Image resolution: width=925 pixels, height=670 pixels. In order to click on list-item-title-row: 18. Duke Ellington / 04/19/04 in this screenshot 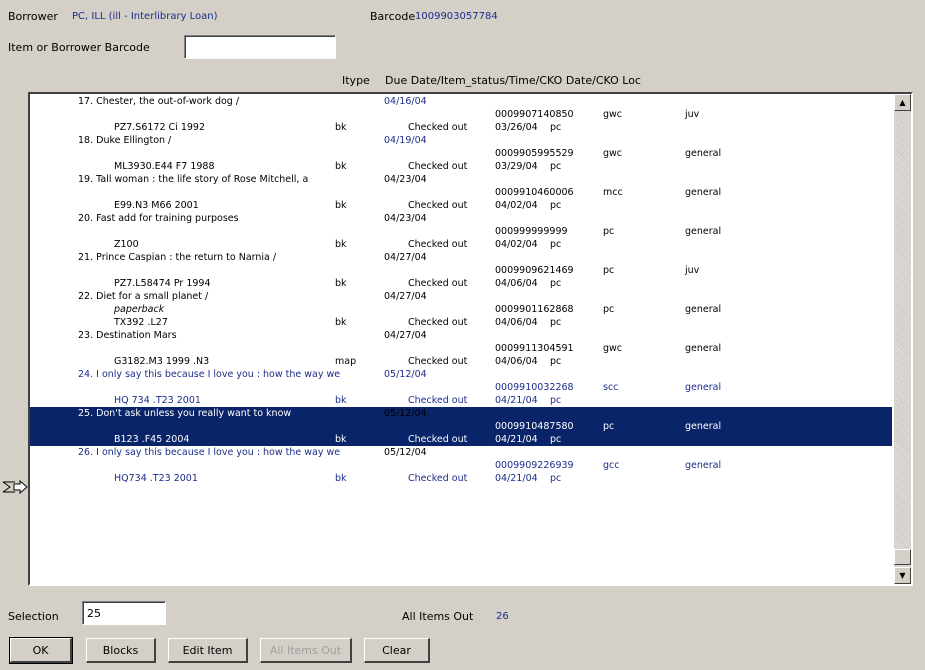, I will do `click(461, 140)`.